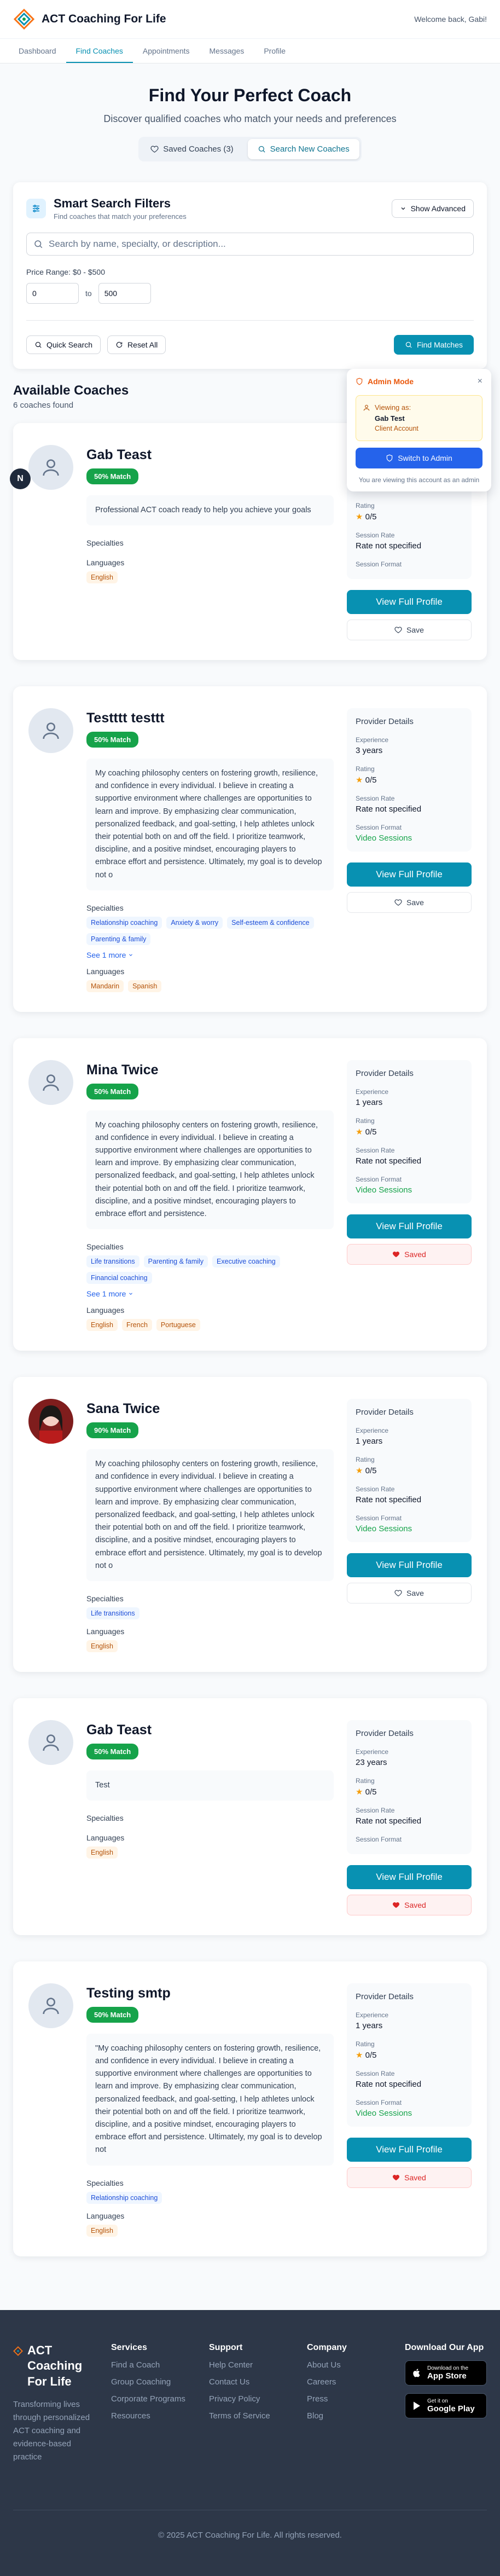  Describe the element at coordinates (303, 149) in the screenshot. I see `search-coaches-tab: Search New Coaches` at that location.